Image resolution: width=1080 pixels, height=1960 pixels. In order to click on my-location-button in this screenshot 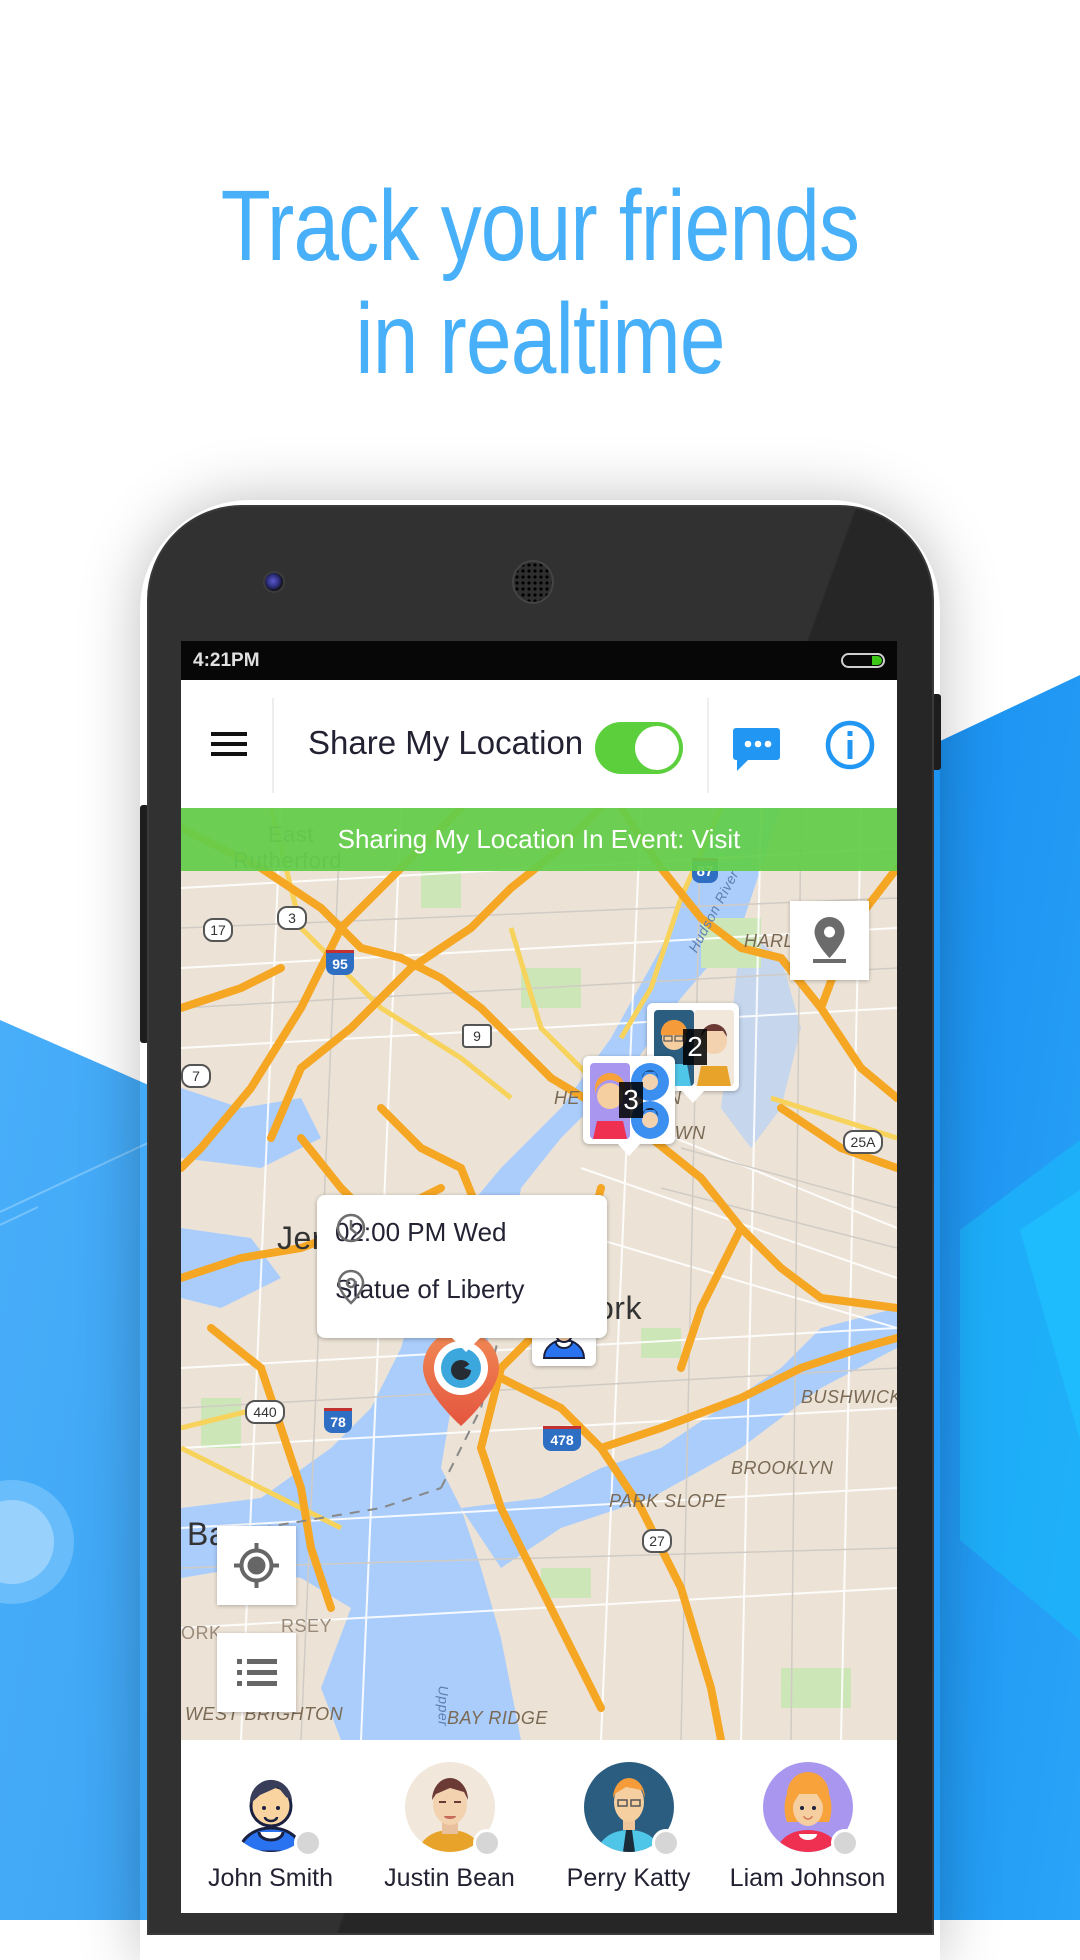, I will do `click(256, 1565)`.